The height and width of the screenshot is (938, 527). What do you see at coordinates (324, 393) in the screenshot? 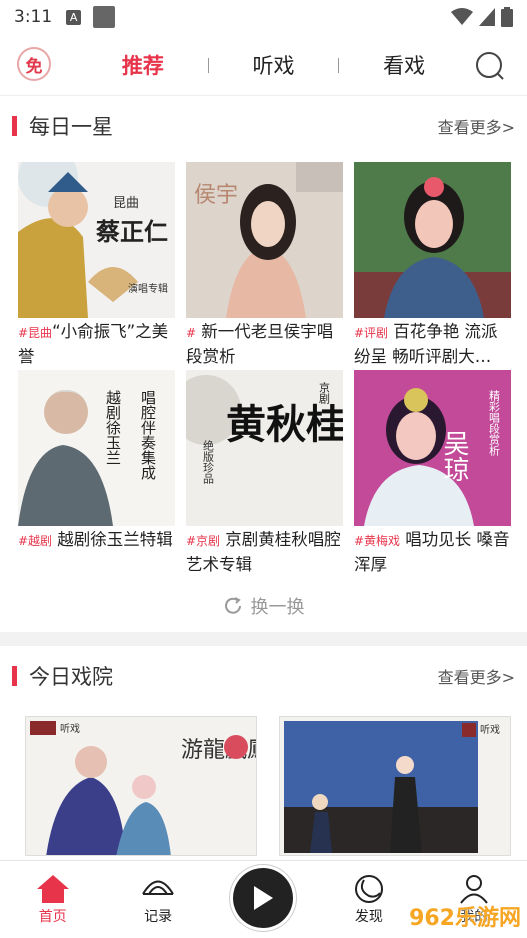
I see `image-caption-genre: 京剧` at bounding box center [324, 393].